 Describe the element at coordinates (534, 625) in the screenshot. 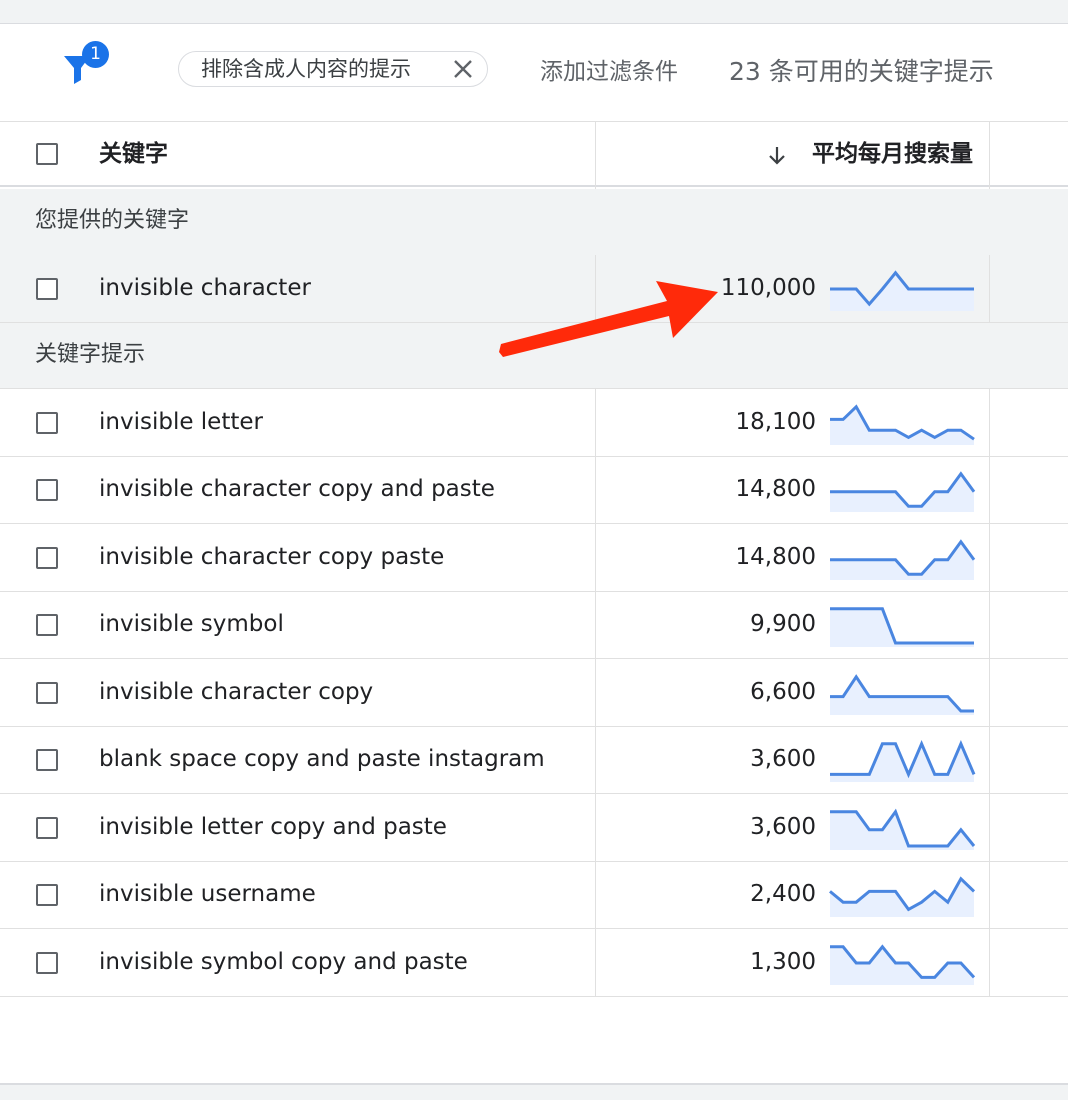

I see `table-row: invisible symbol 9,900` at that location.